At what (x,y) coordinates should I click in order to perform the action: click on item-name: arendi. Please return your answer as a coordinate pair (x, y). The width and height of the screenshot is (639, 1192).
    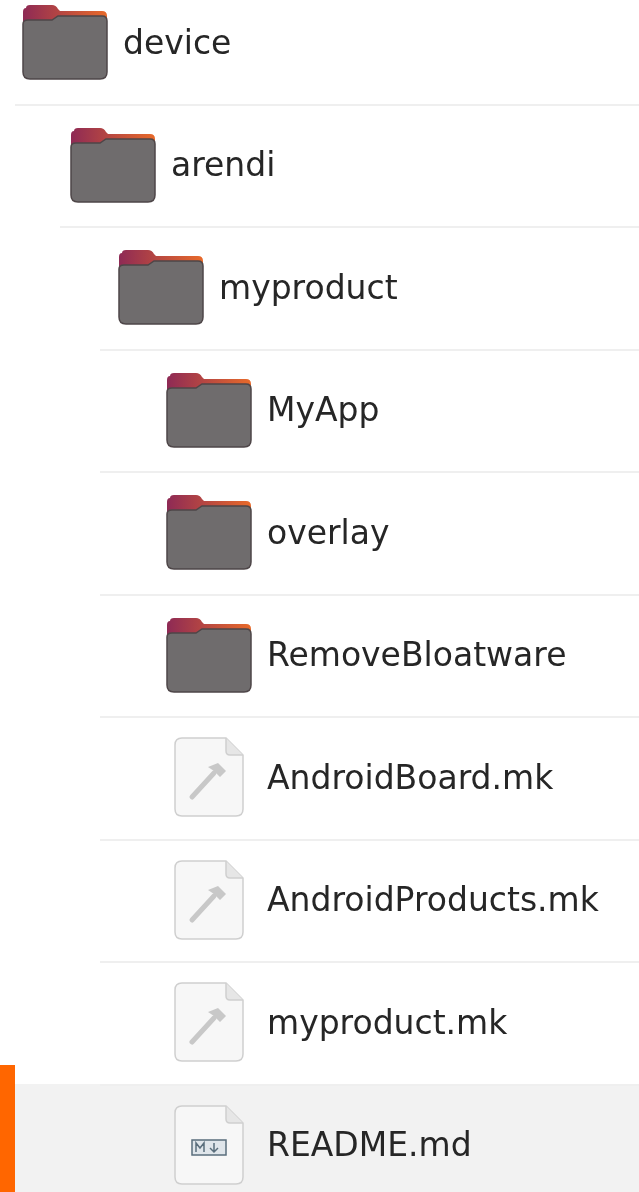
    Looking at the image, I should click on (223, 165).